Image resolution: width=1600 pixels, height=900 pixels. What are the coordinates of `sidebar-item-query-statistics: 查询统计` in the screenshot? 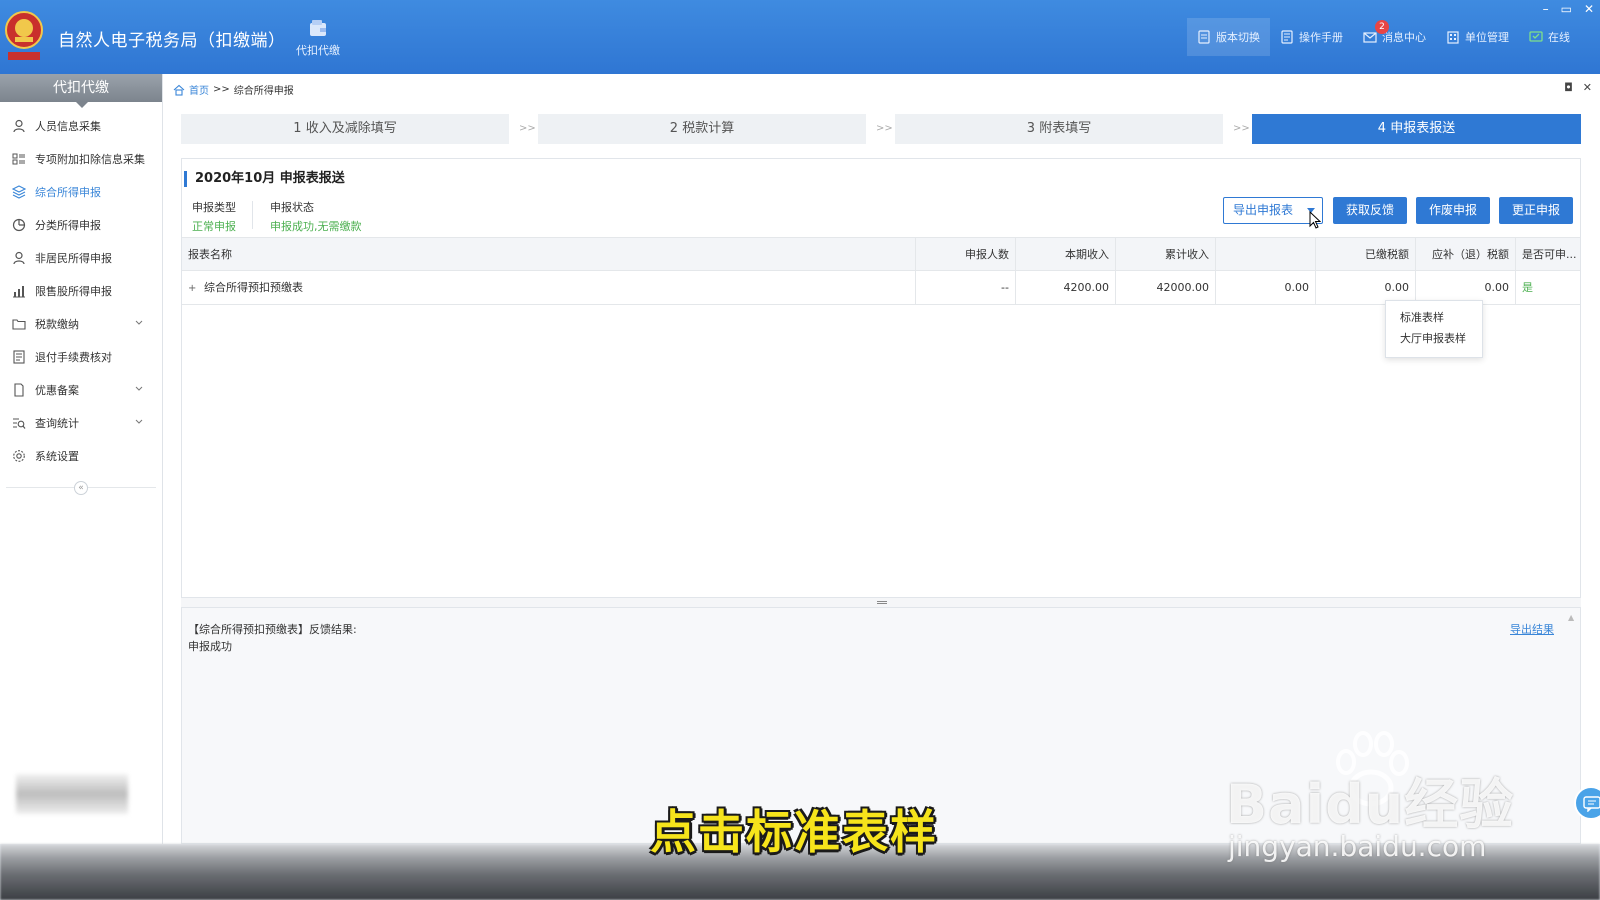 It's located at (81, 422).